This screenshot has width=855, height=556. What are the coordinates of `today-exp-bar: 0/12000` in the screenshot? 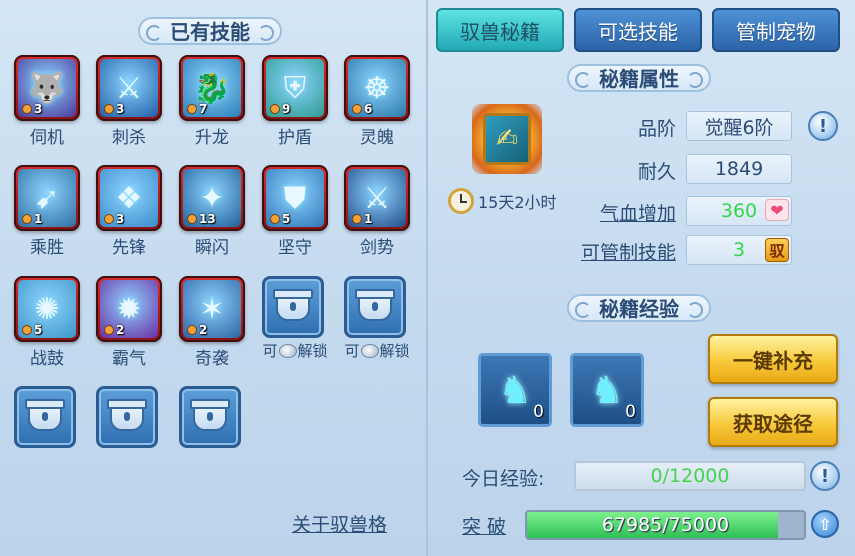 It's located at (690, 476).